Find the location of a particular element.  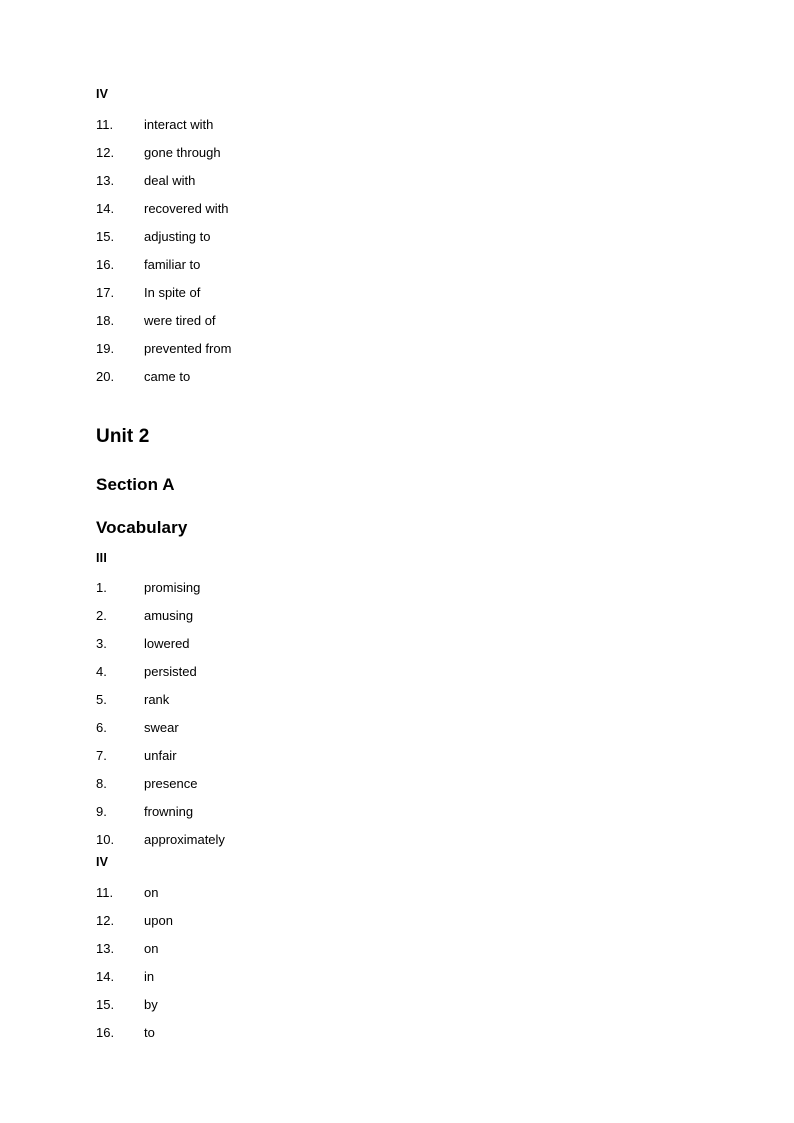

answer-number: 3. is located at coordinates (101, 643).